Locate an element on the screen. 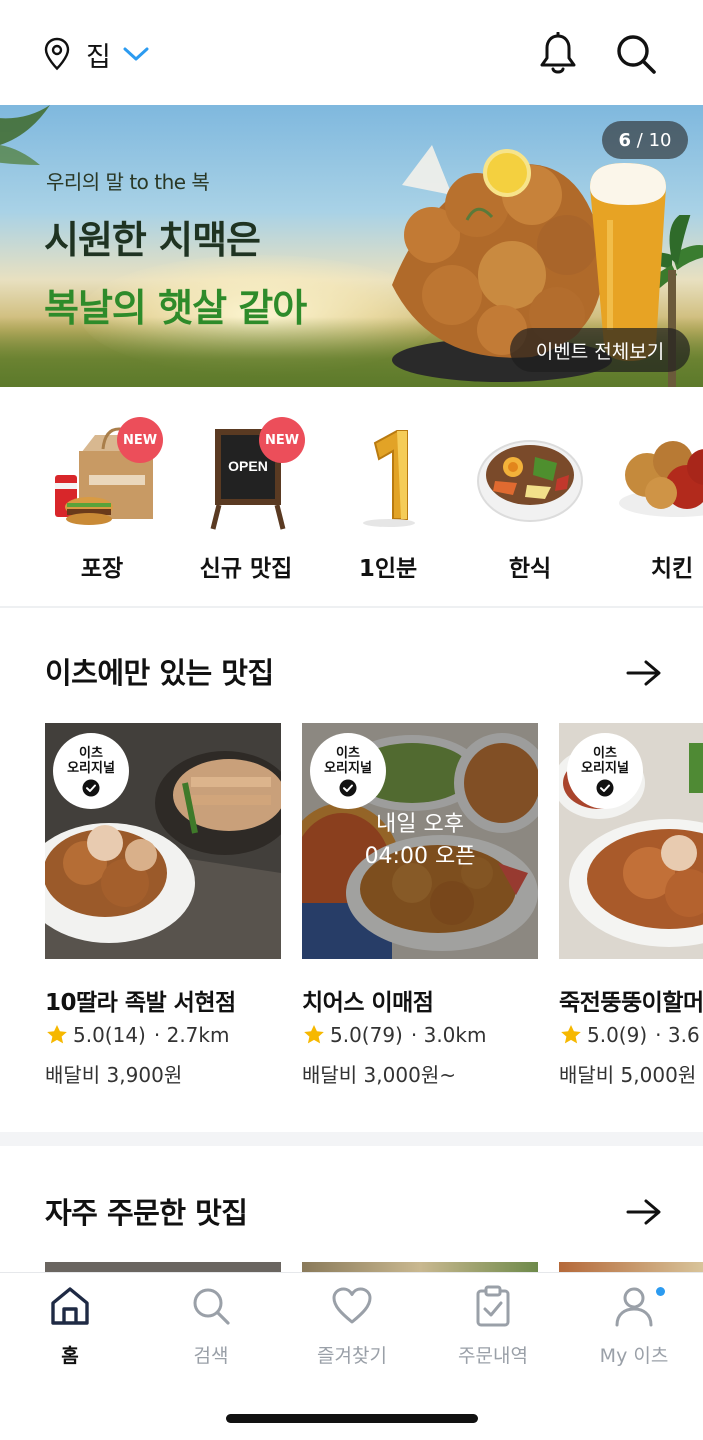  opening-time-line1: 내일 오후 is located at coordinates (420, 824).